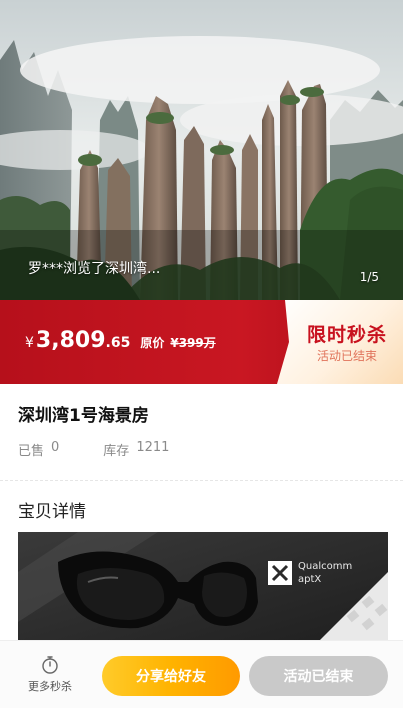  I want to click on more-flash-sales-label: 更多秒杀, so click(50, 686).